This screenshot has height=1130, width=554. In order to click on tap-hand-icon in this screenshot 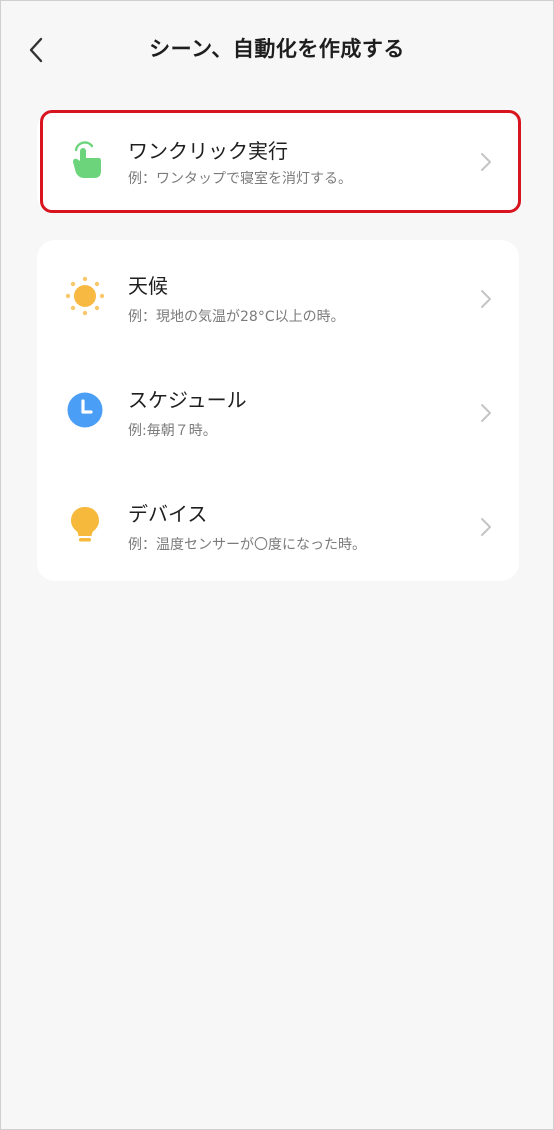, I will do `click(87, 159)`.